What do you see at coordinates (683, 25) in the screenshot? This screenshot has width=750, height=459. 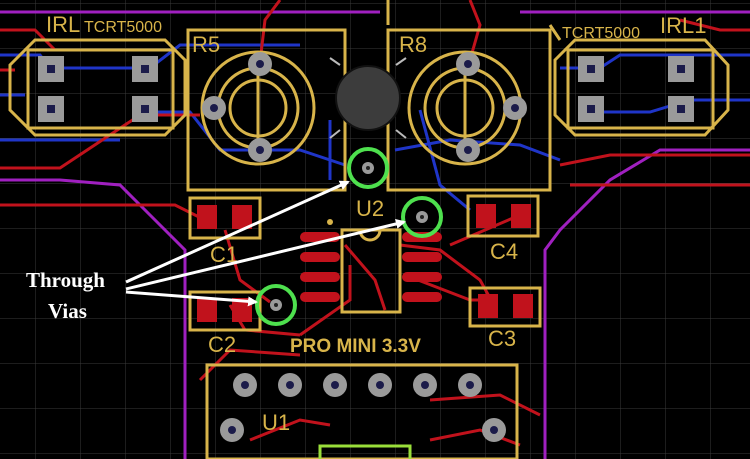 I see `label-irl-right: IRL1` at bounding box center [683, 25].